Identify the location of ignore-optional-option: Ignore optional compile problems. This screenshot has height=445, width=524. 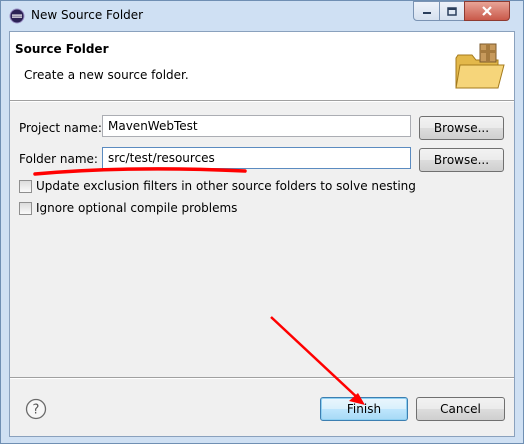
(128, 208).